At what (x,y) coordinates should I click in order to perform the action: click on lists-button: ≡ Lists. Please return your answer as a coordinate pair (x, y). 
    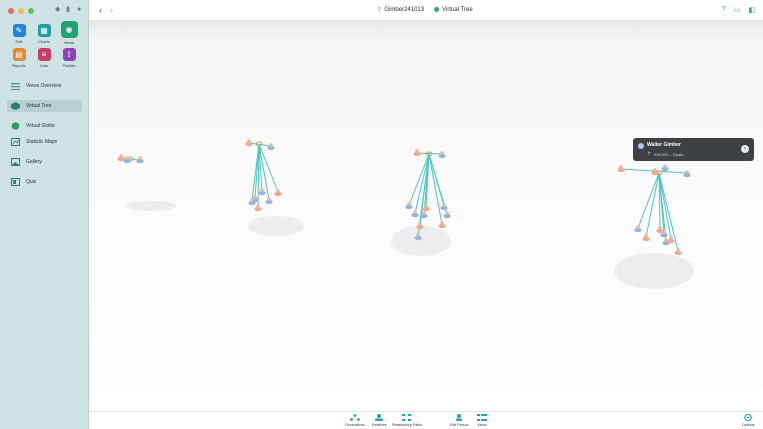
    Looking at the image, I should click on (44, 58).